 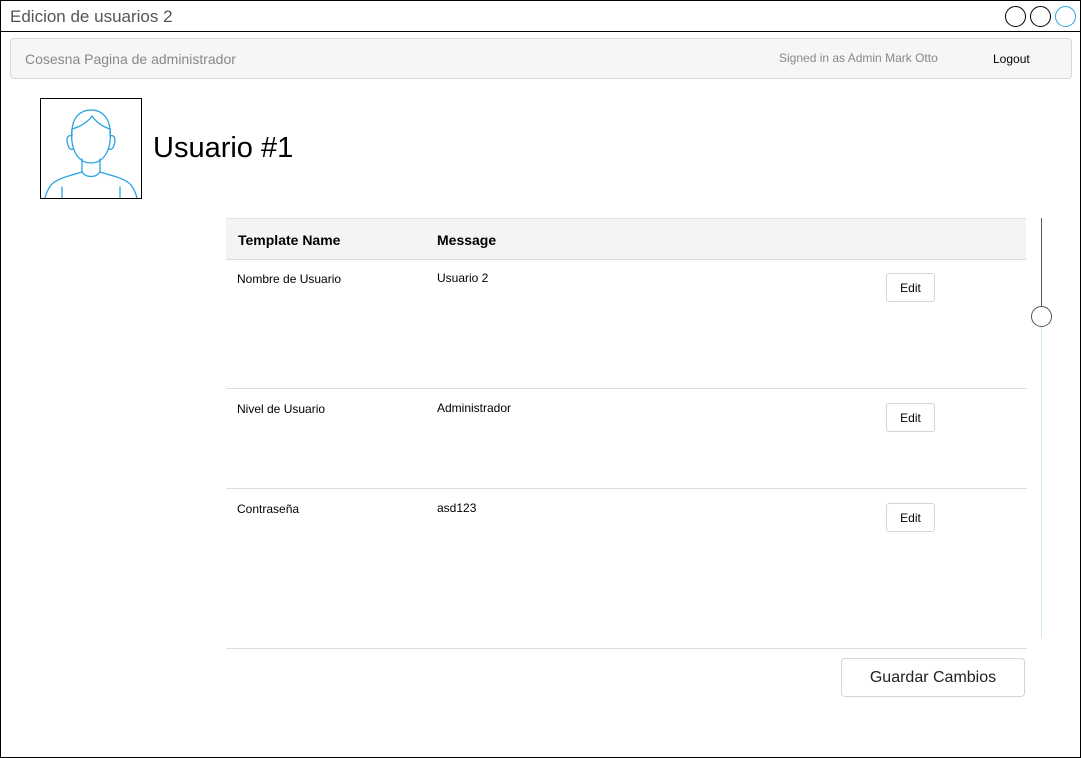 I want to click on signed-in-text: Signed in as Admin Mark Otto, so click(x=858, y=58).